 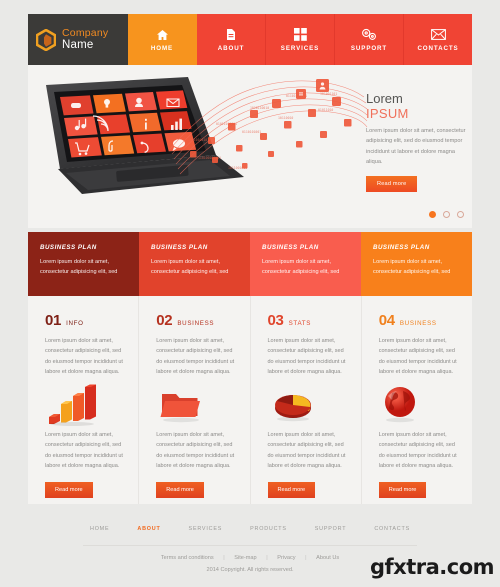 I want to click on slider-dots, so click(x=446, y=214).